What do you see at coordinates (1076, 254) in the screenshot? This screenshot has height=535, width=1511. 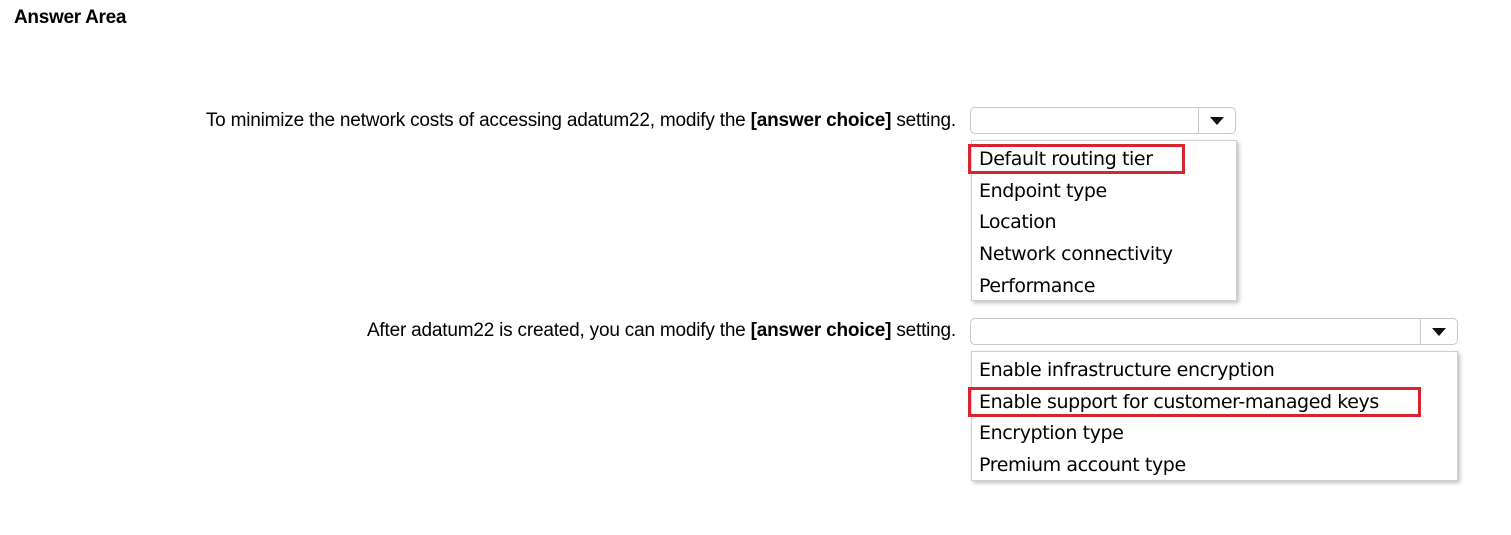 I see `option-label: Network connectivity` at bounding box center [1076, 254].